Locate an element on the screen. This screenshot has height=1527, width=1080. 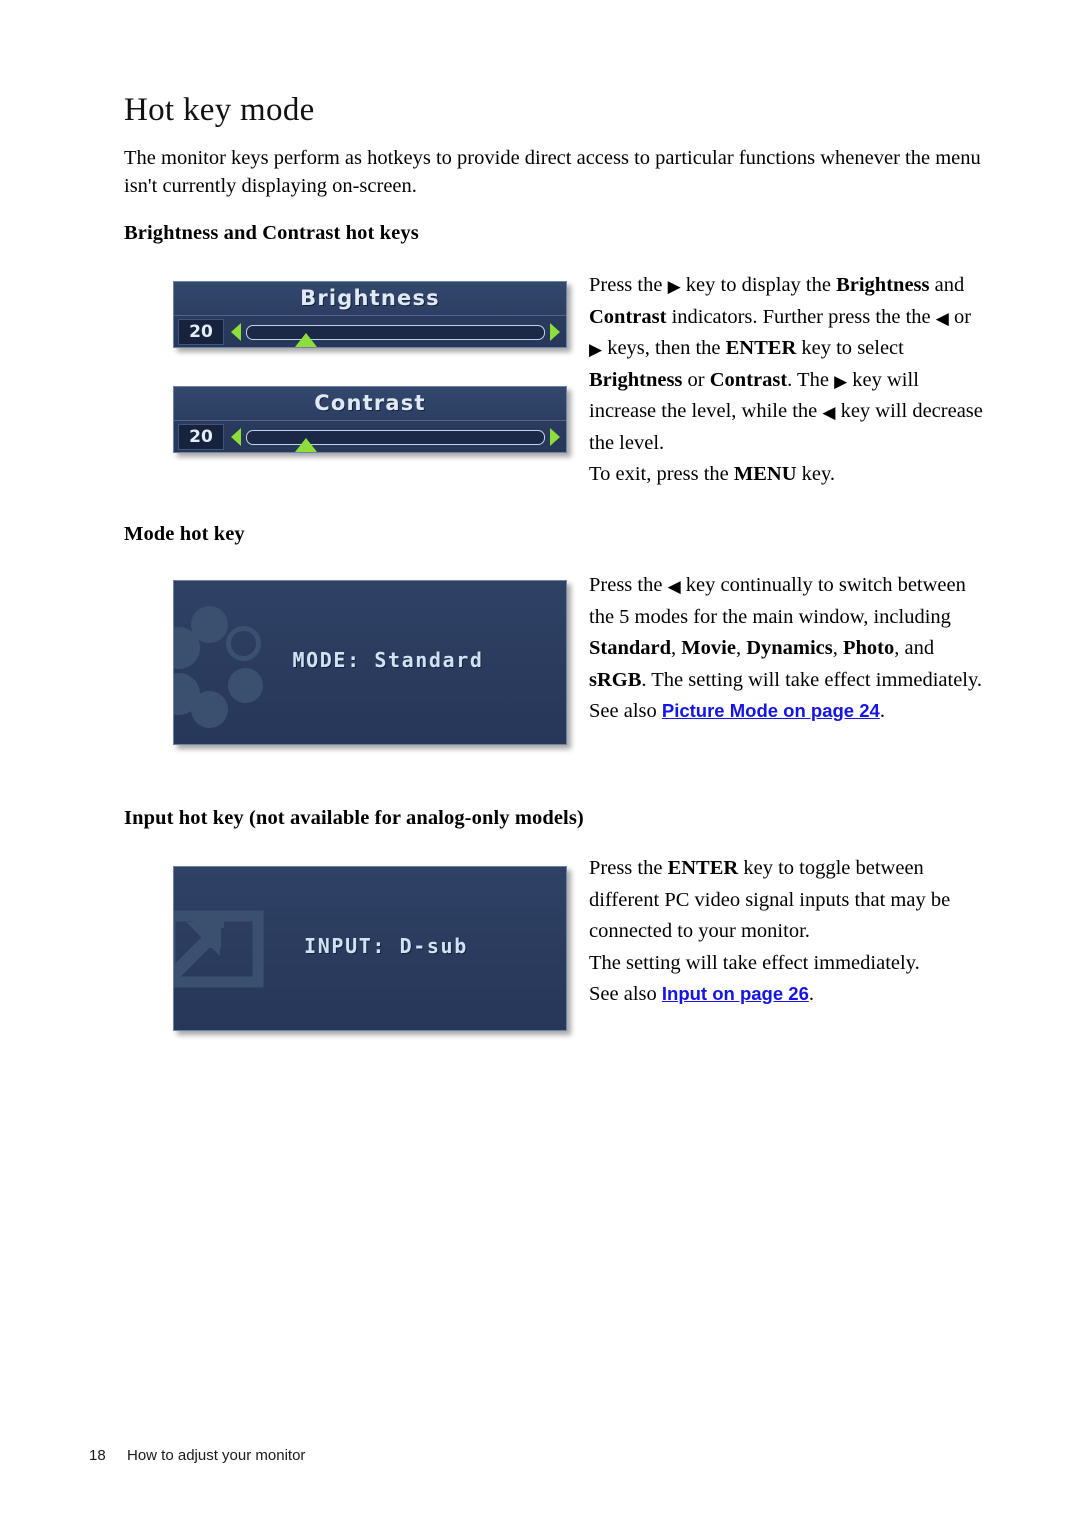
osd-mode-text: MODE: Standard is located at coordinates (388, 660).